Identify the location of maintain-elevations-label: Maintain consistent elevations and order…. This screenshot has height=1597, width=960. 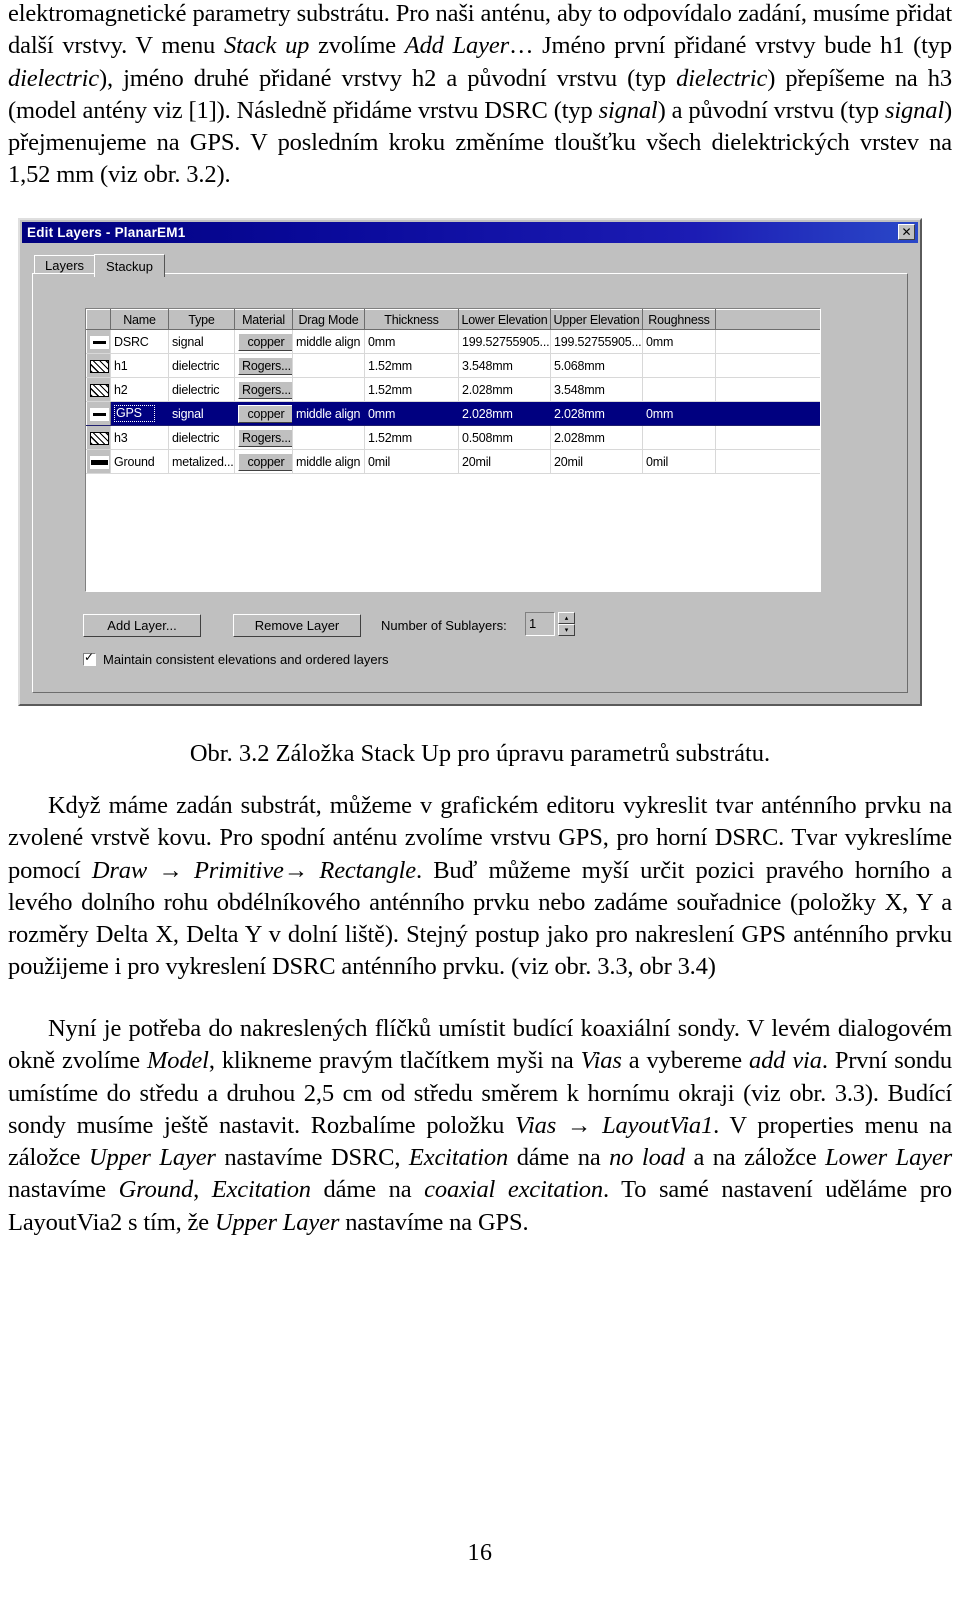
(246, 659).